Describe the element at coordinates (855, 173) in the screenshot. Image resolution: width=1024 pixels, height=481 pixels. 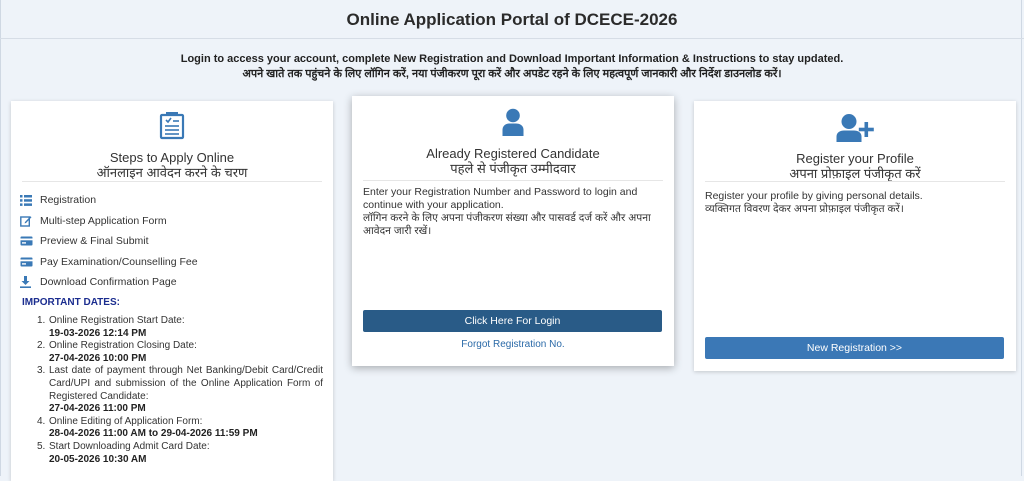
I see `register-card-title-hindi: अपना प्रोफ़ाइल पंजीकृत करें` at that location.